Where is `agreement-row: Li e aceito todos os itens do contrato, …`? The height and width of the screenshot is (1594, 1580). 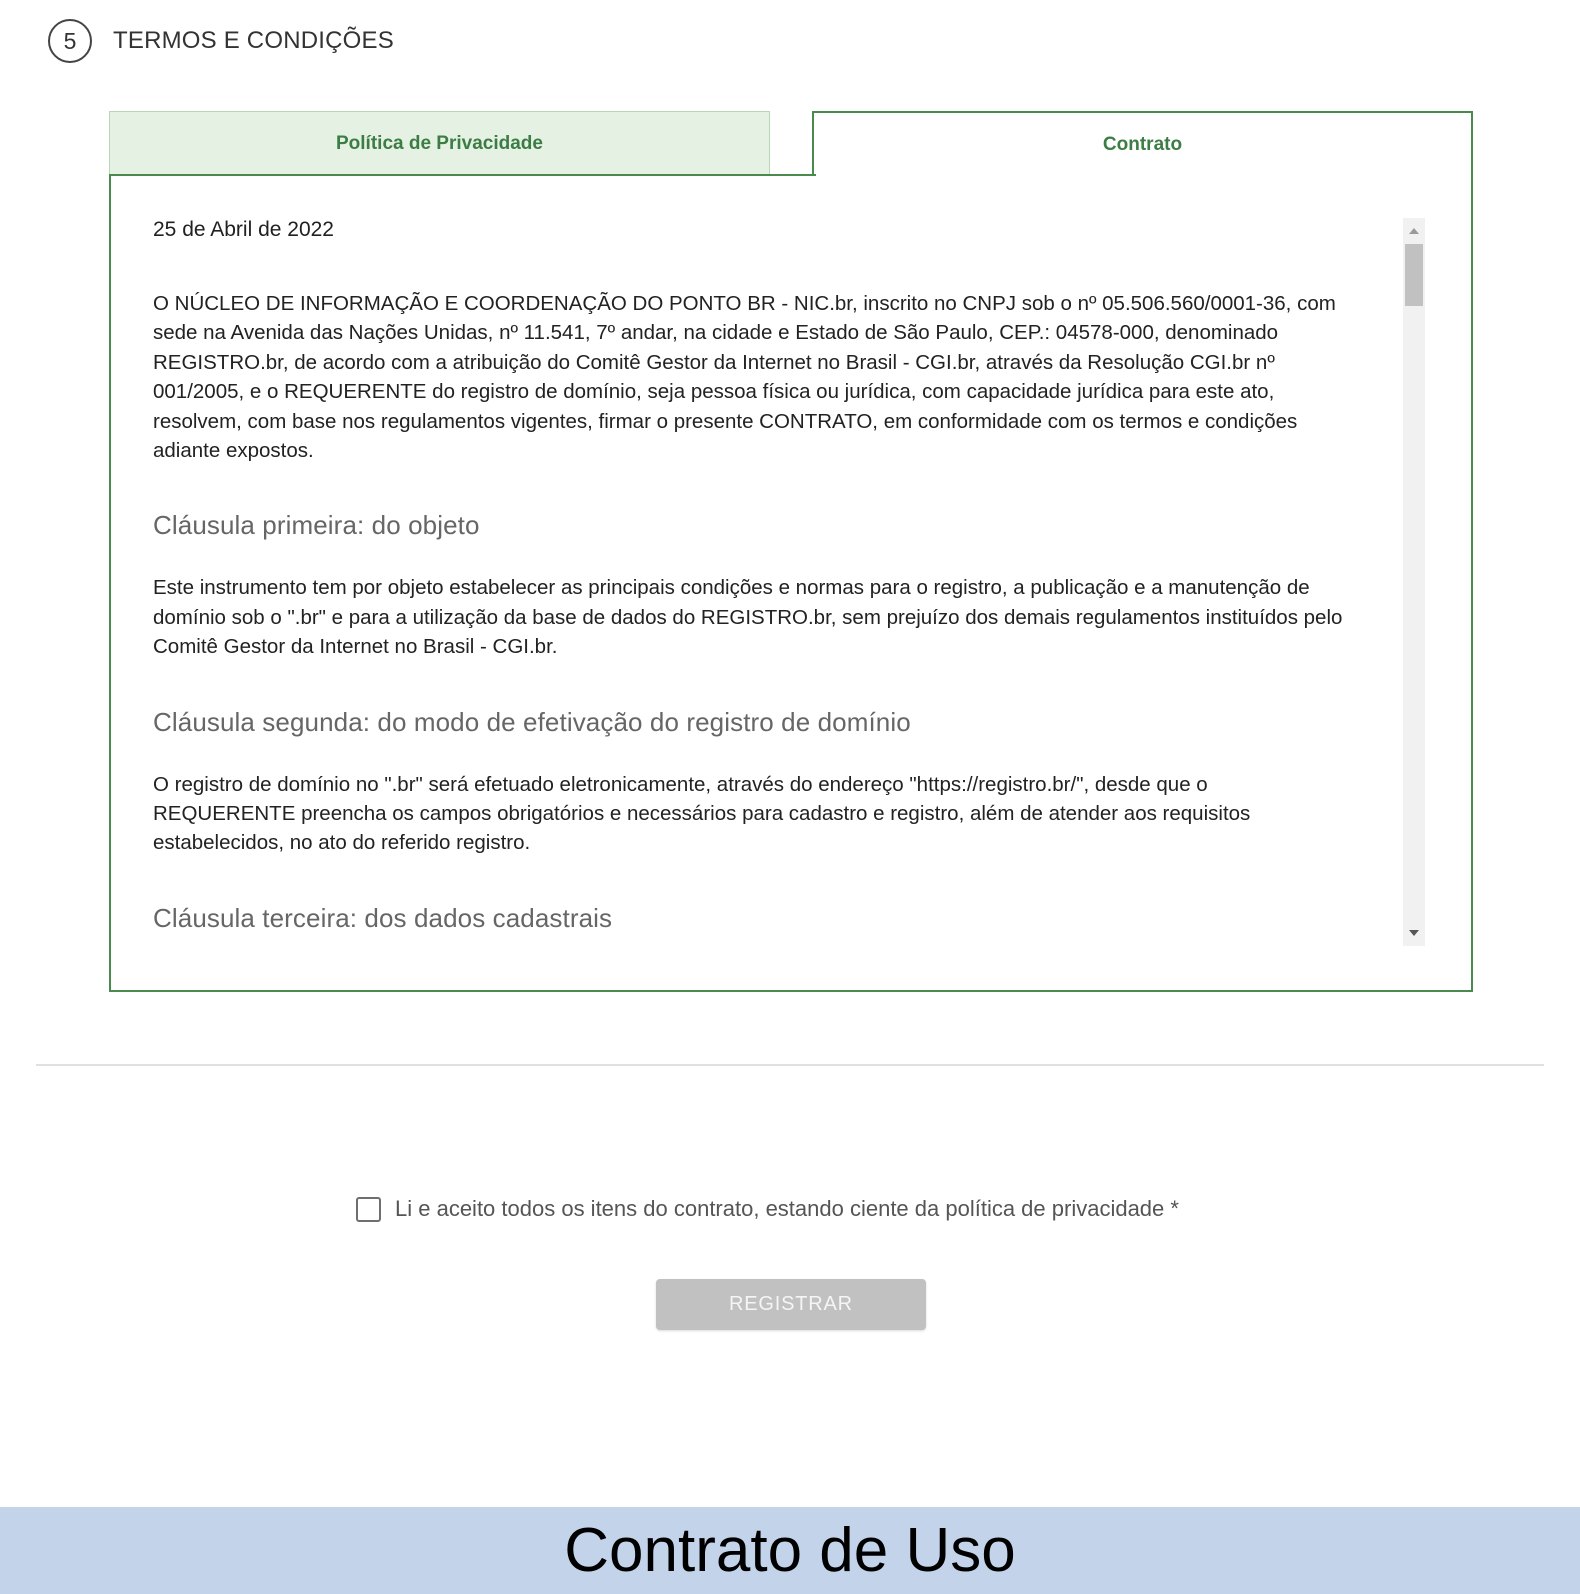
agreement-row: Li e aceito todos os itens do contrato, … is located at coordinates (767, 1209).